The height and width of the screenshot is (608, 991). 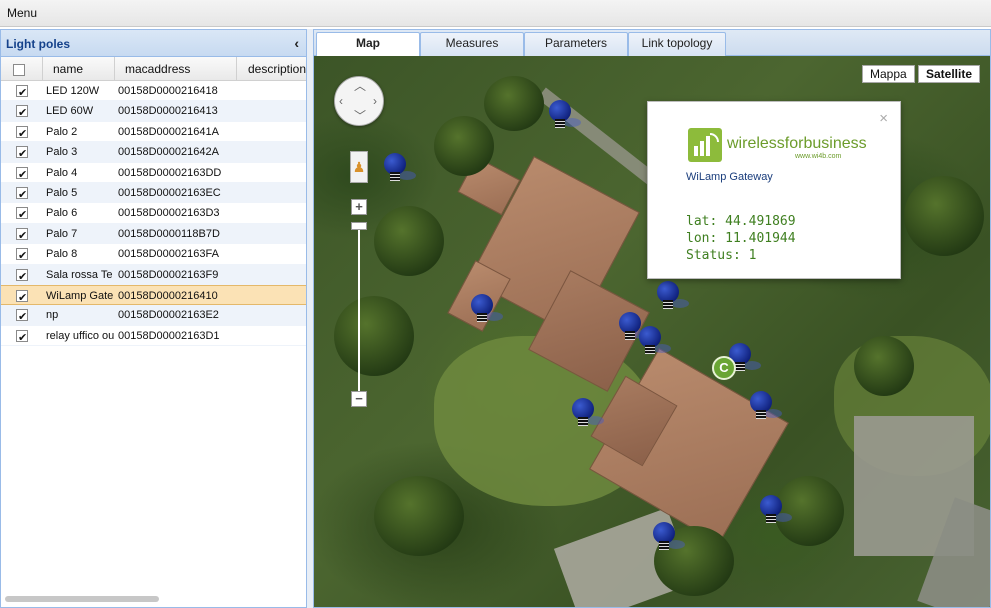 I want to click on select-all-checkbox, so click(x=19, y=69).